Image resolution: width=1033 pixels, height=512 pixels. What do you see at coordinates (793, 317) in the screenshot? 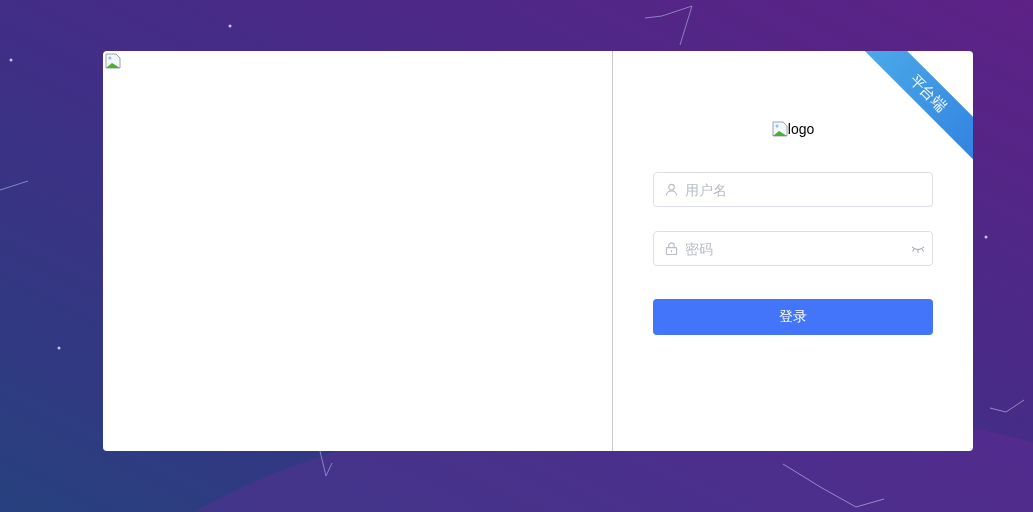
I see `login-button: 登录` at bounding box center [793, 317].